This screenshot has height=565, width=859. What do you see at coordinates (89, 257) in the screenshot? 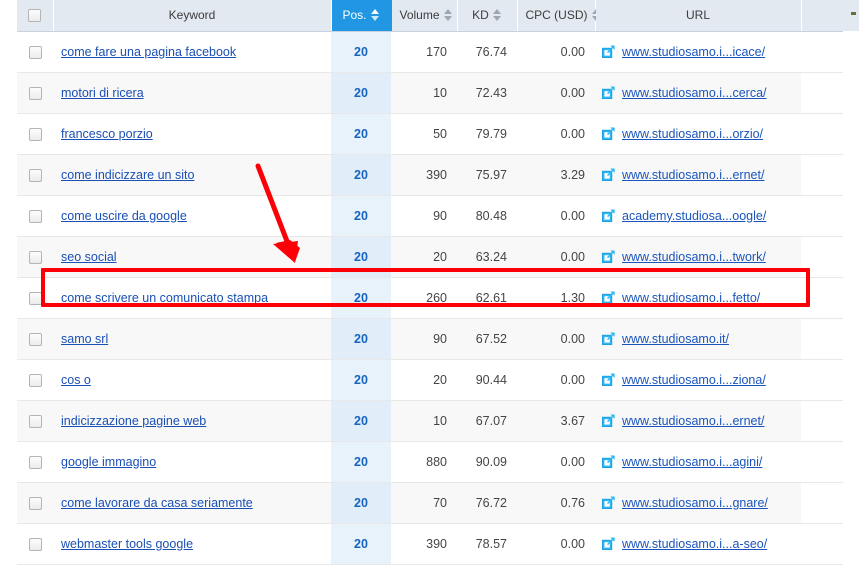
I see `keyword-link: seo social` at bounding box center [89, 257].